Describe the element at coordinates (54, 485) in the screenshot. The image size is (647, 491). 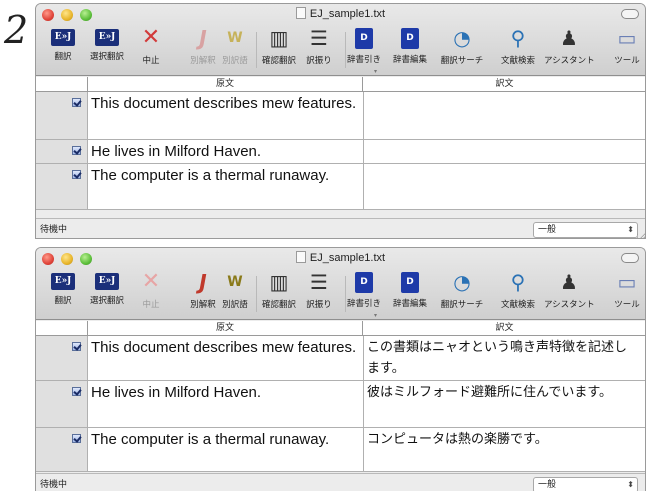
I see `status-text: 待機中` at that location.